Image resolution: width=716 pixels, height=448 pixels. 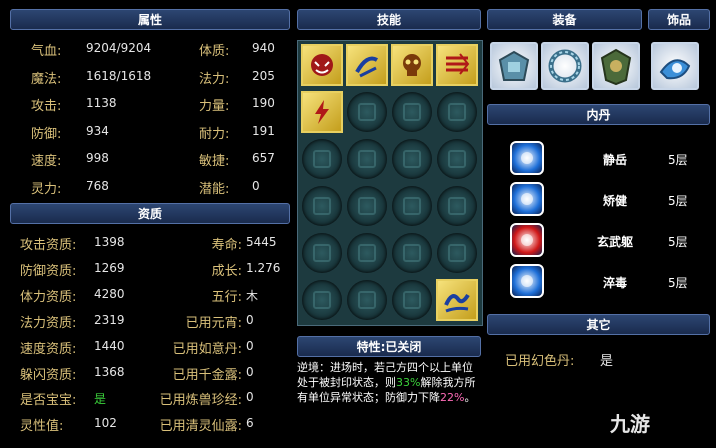 I want to click on aptitude-label: 寿命:, so click(x=226, y=245).